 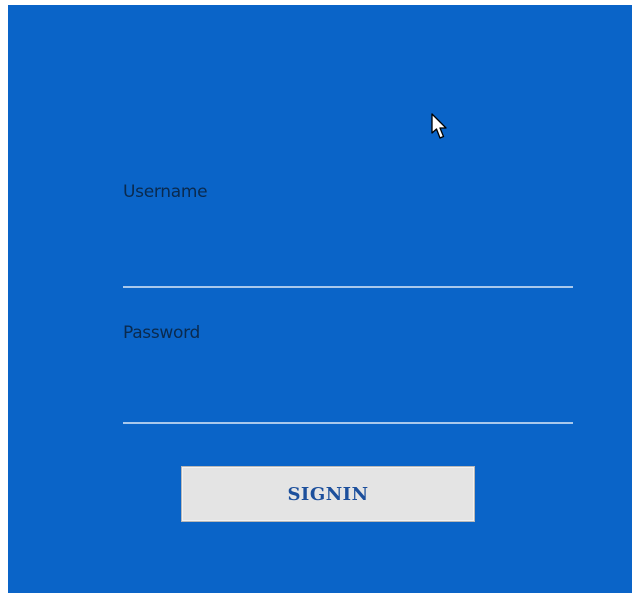 What do you see at coordinates (162, 333) in the screenshot?
I see `password-label: Password` at bounding box center [162, 333].